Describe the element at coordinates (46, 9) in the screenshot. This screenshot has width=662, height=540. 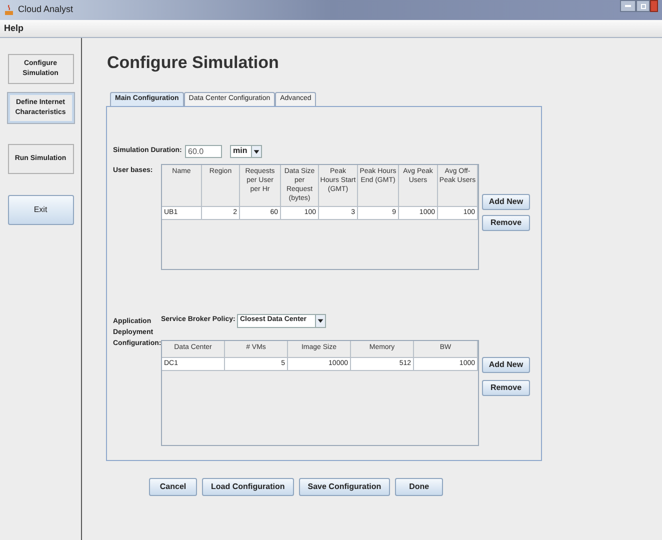
I see `window-title: Cloud Analyst` at that location.